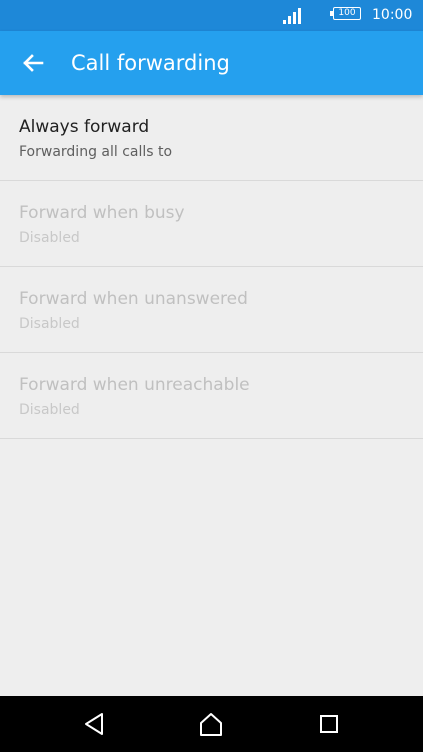  I want to click on navigation-bar, so click(211, 724).